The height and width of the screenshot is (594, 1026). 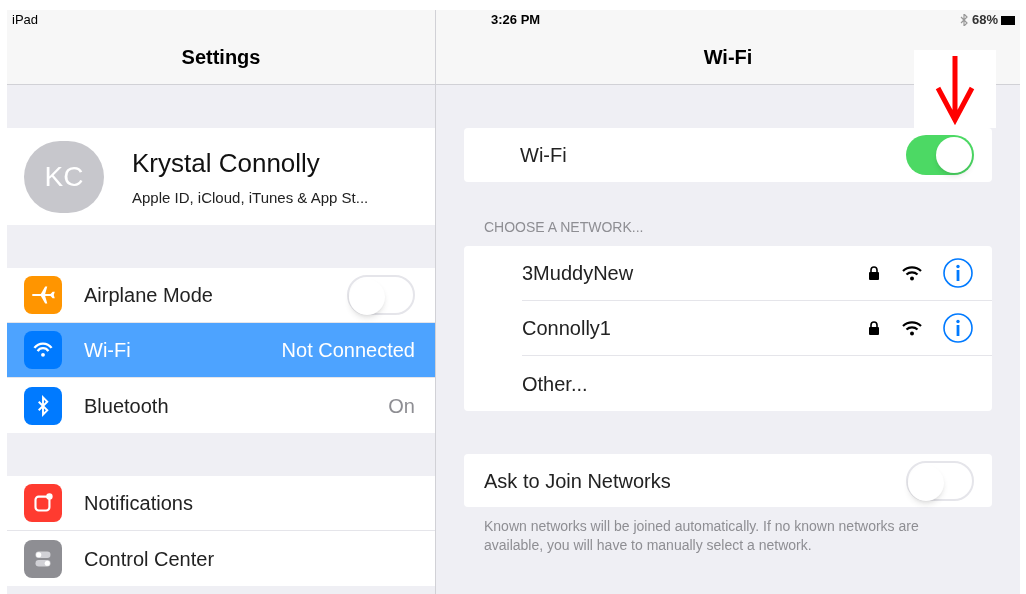 What do you see at coordinates (702, 536) in the screenshot?
I see `footer-note: Known networks will be joined automatically. If no known networks are available, you will have to manually select a network.` at bounding box center [702, 536].